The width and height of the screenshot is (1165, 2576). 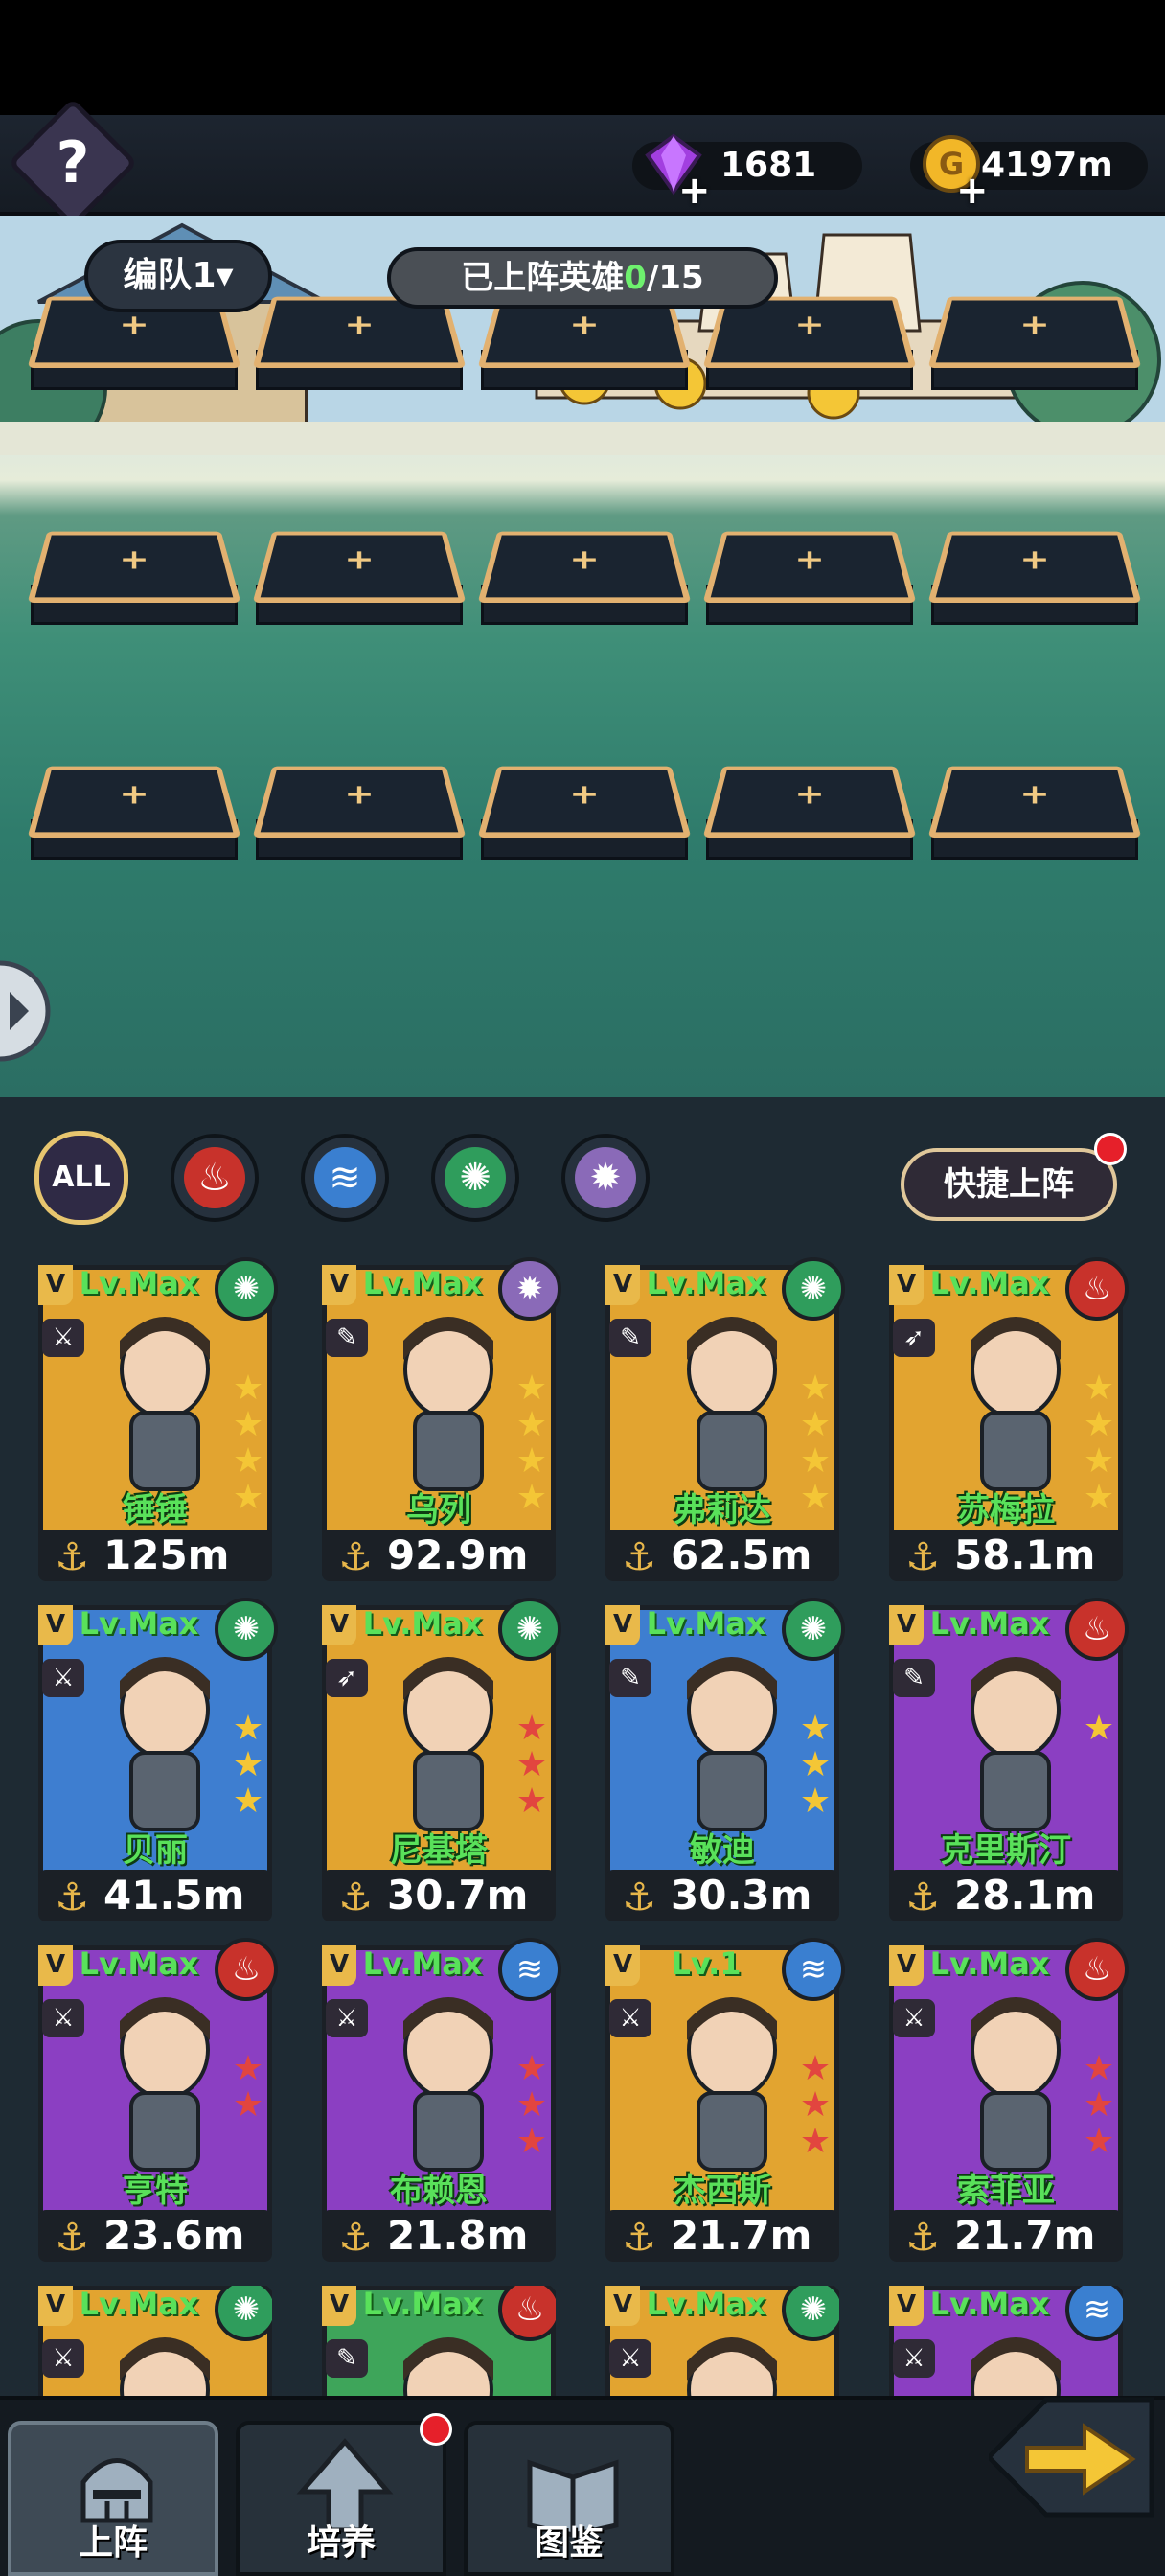 I want to click on hero-power: ⚓ 21.7m, so click(x=722, y=2236).